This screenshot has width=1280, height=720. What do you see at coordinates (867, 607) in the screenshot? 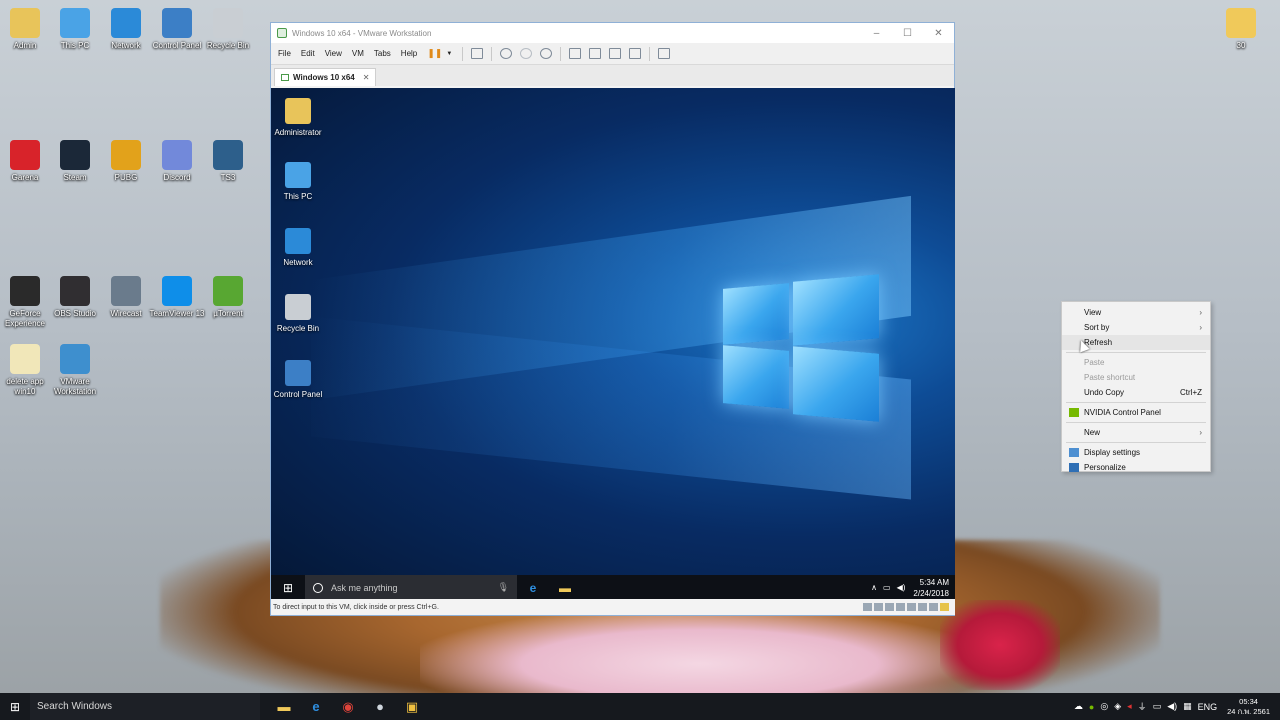
I see `hard-disk-icon` at bounding box center [867, 607].